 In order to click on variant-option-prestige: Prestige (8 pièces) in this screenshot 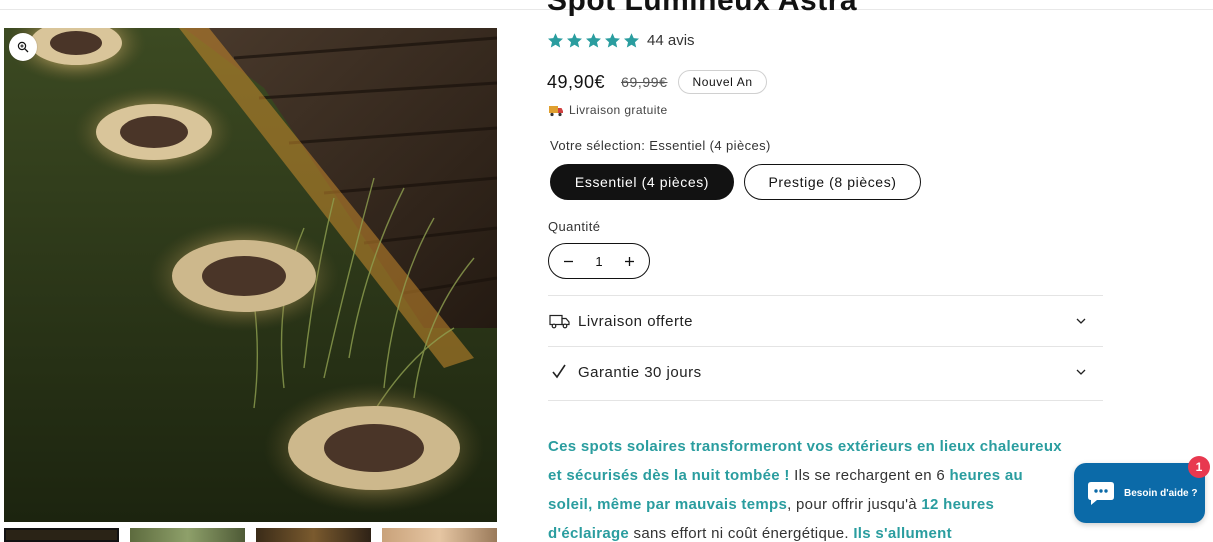, I will do `click(832, 182)`.